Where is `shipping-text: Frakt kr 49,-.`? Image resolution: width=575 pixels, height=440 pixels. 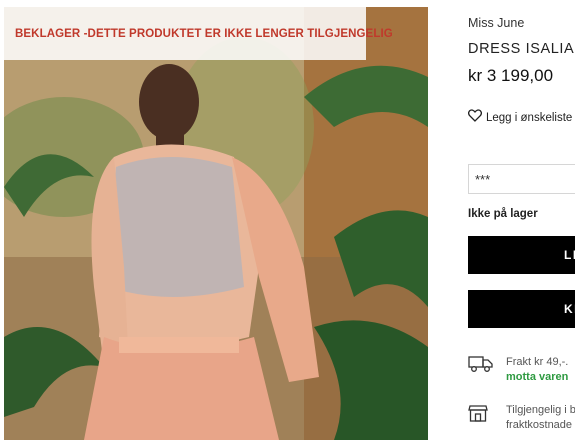
shipping-text: Frakt kr 49,-. is located at coordinates (537, 362).